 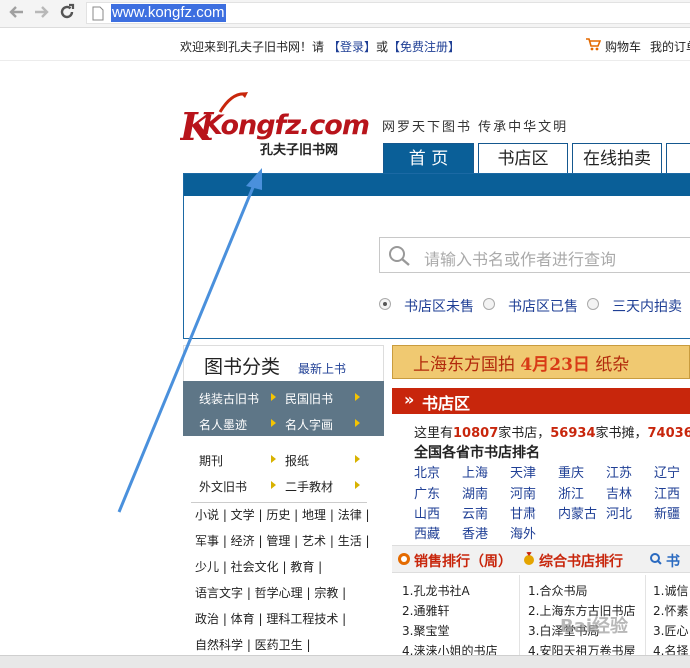 I want to click on reload-button, so click(x=67, y=13).